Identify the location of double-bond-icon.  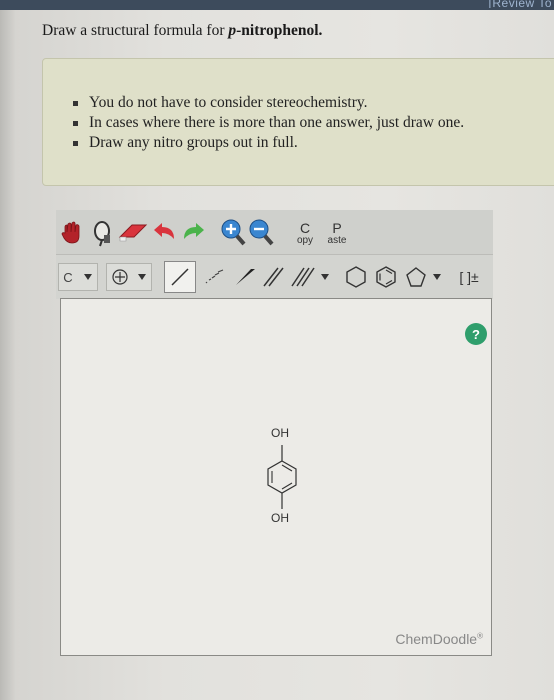
(273, 277).